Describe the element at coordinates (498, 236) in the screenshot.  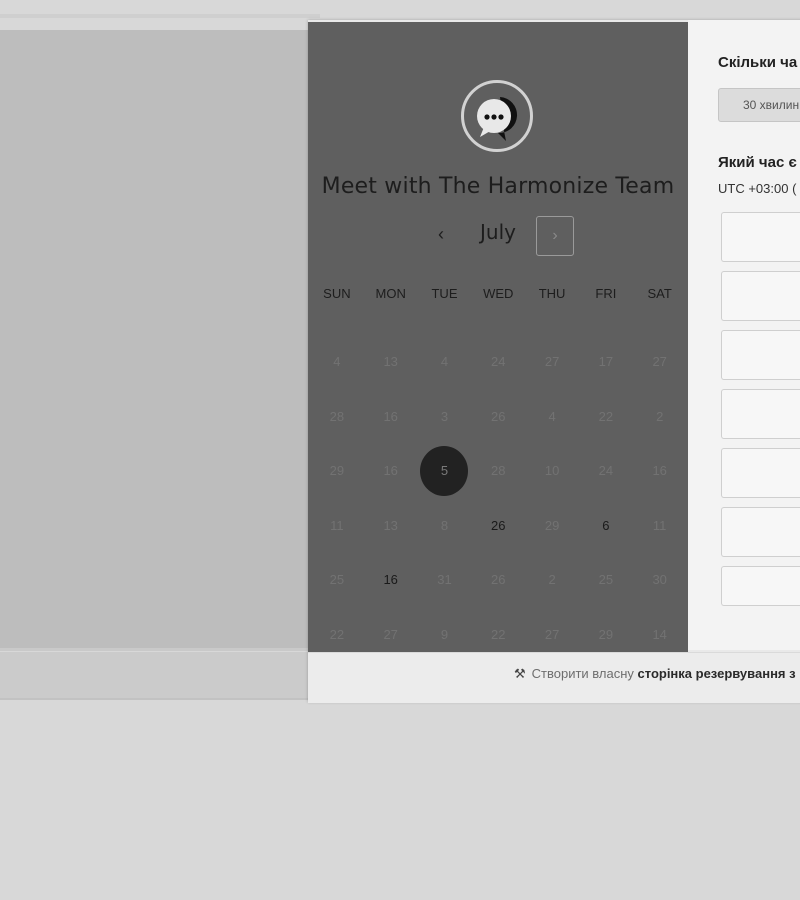
I see `month-navigation: ‹ July ›` at that location.